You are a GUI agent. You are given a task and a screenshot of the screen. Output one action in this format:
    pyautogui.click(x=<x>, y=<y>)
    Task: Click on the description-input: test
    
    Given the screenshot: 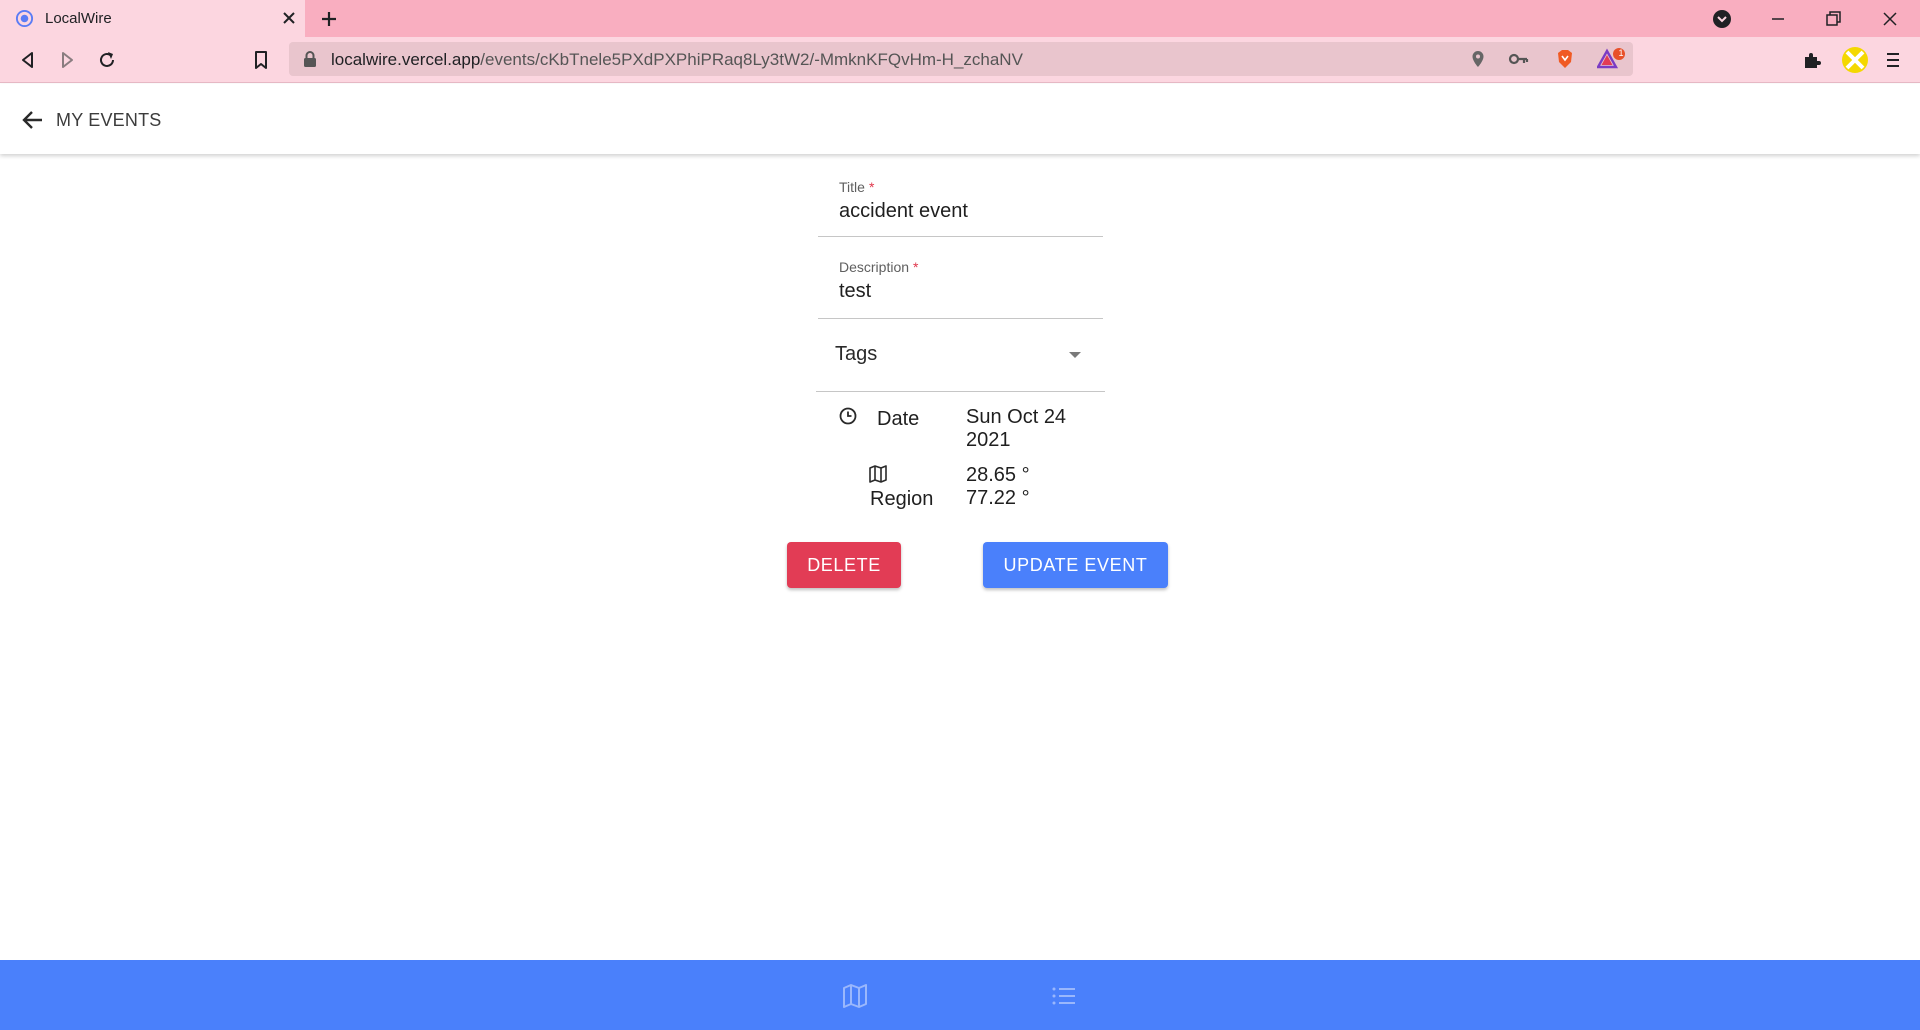 What is the action you would take?
    pyautogui.click(x=855, y=291)
    